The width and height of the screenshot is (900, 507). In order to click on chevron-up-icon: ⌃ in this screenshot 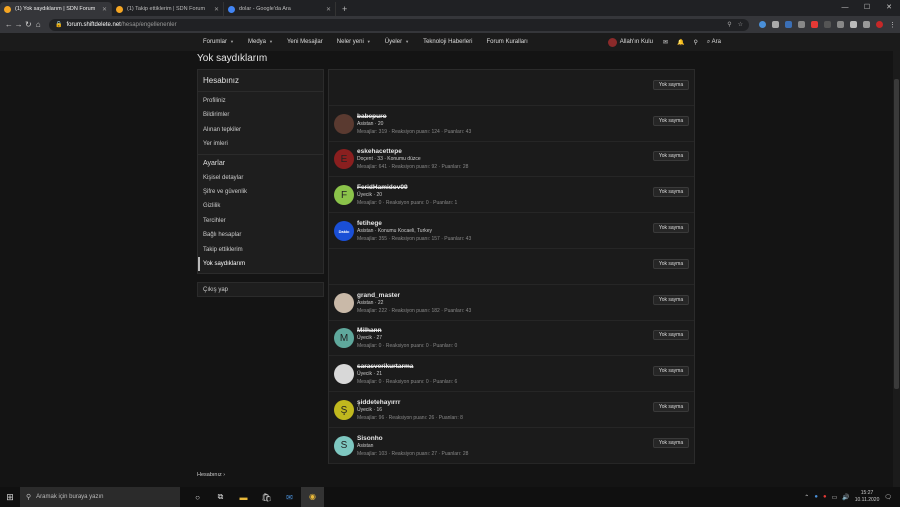, I will do `click(806, 497)`.